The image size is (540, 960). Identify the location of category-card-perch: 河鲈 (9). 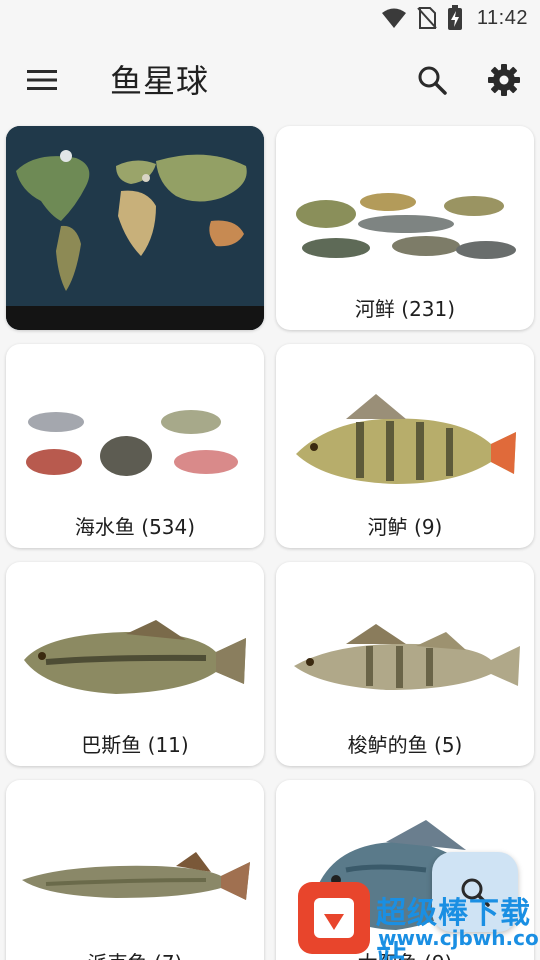
(405, 446).